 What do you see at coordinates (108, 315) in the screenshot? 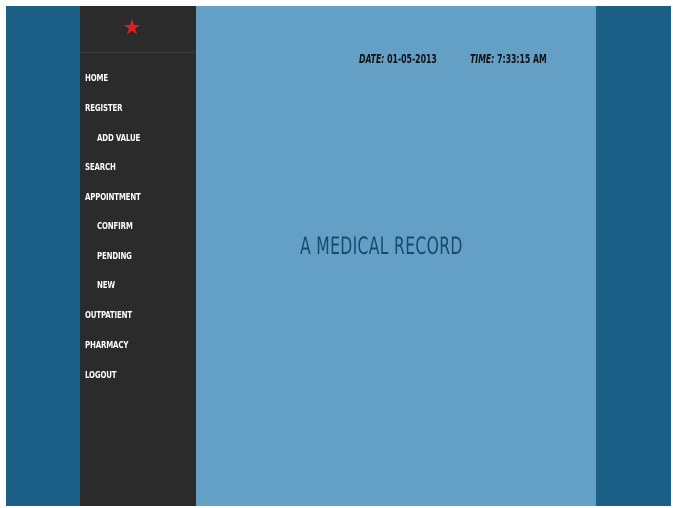
I see `nav-outpatient: OUTPATIENT` at bounding box center [108, 315].